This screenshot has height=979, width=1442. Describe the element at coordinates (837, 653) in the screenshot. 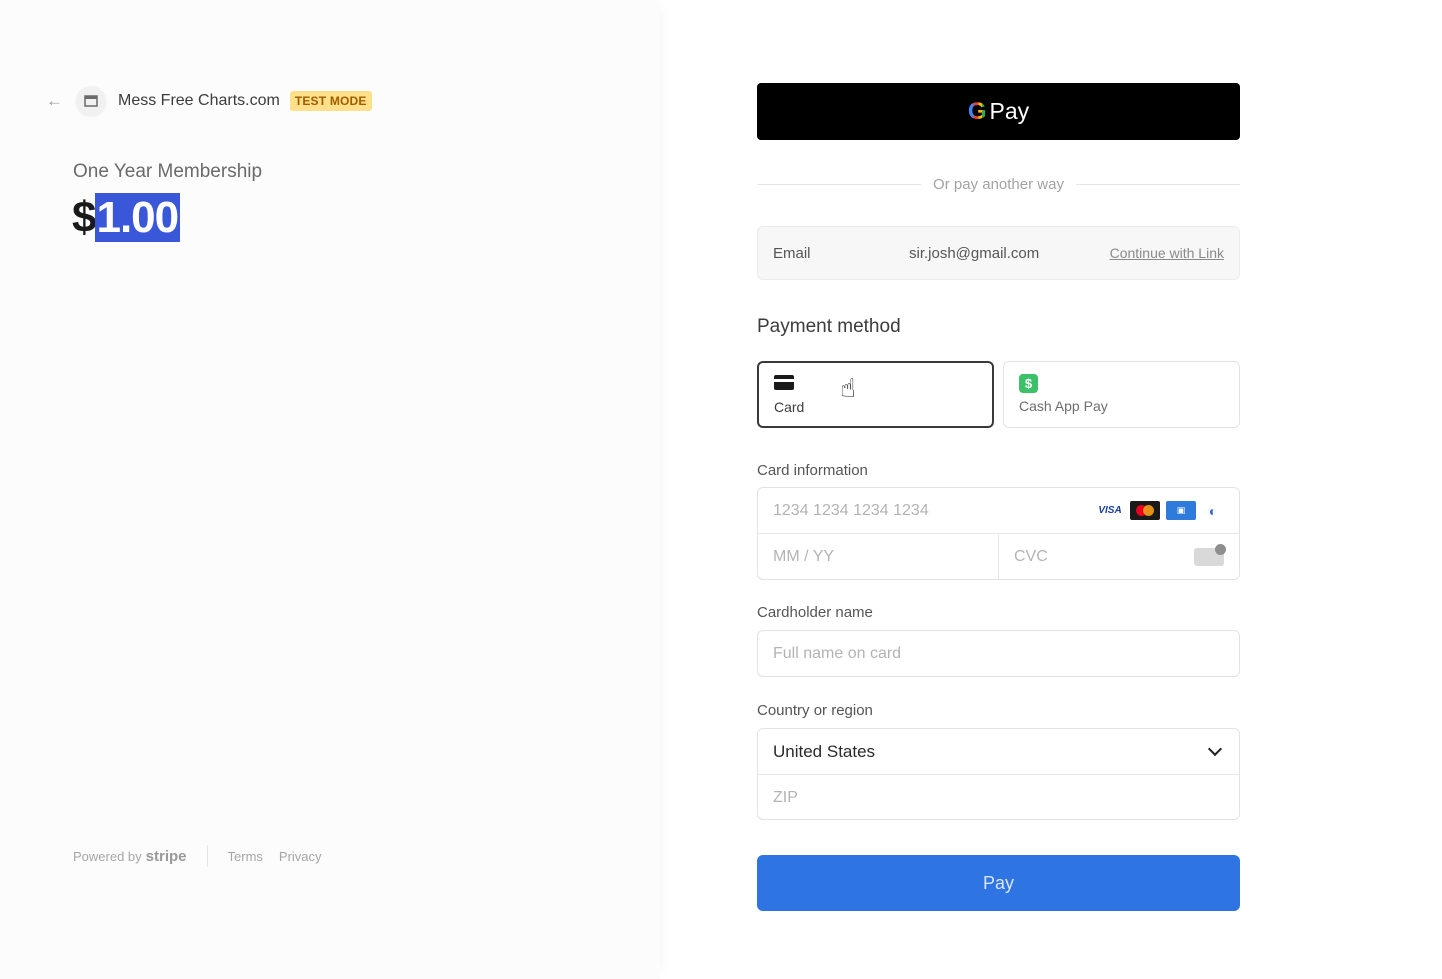

I see `cardholder-name-placeholder: Full name on card` at that location.